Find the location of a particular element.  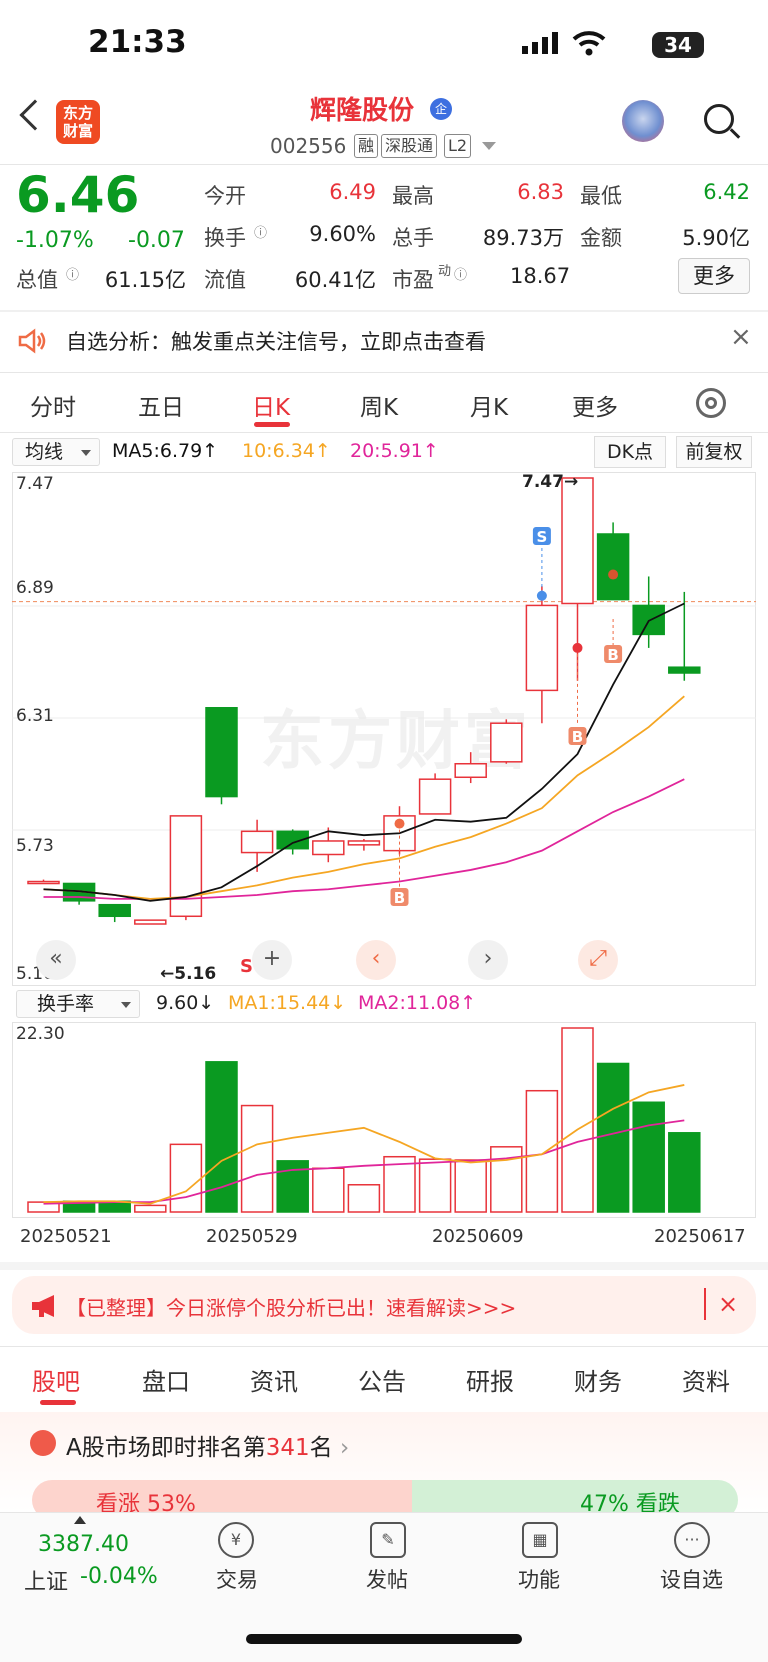

post-icon: ✎ is located at coordinates (388, 1540).